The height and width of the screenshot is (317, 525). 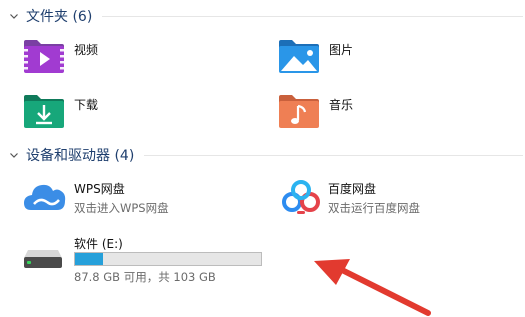 I want to click on drive-item-e: 软件 (E:) 87.8 GB 可用，共 103 GB, so click(x=147, y=259).